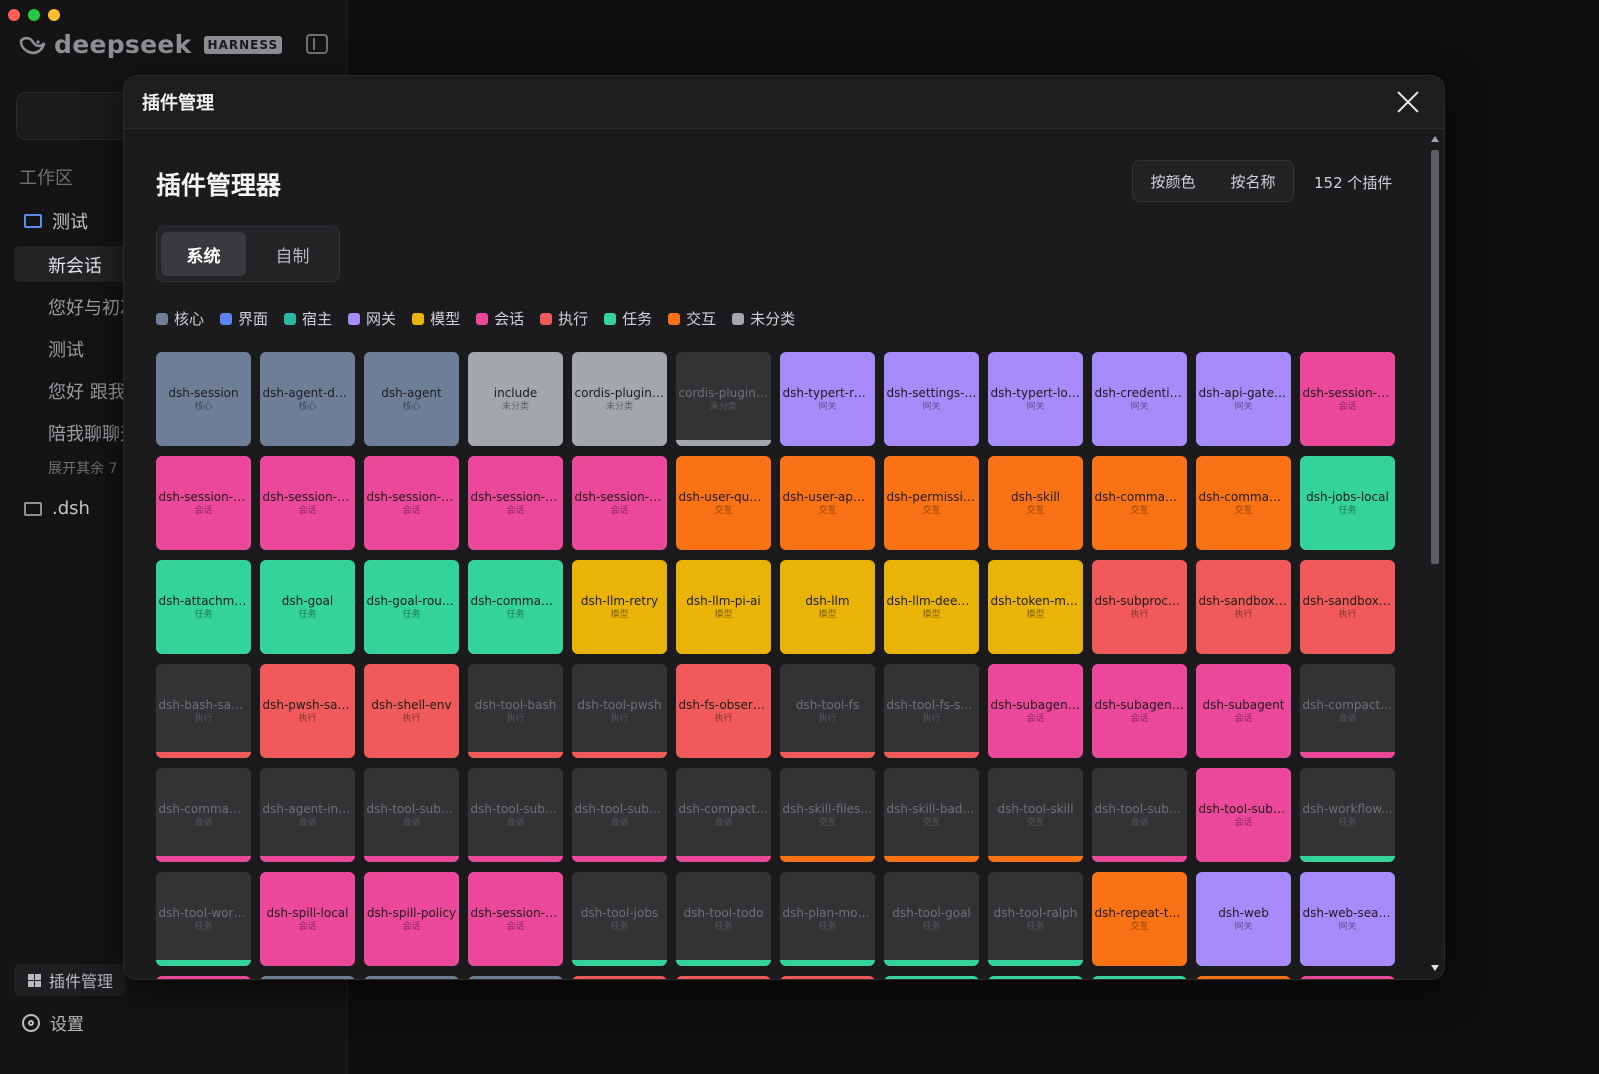 This screenshot has height=1074, width=1599. What do you see at coordinates (619, 711) in the screenshot?
I see `plugin-tile: dsh-tool-pwsh 执行` at bounding box center [619, 711].